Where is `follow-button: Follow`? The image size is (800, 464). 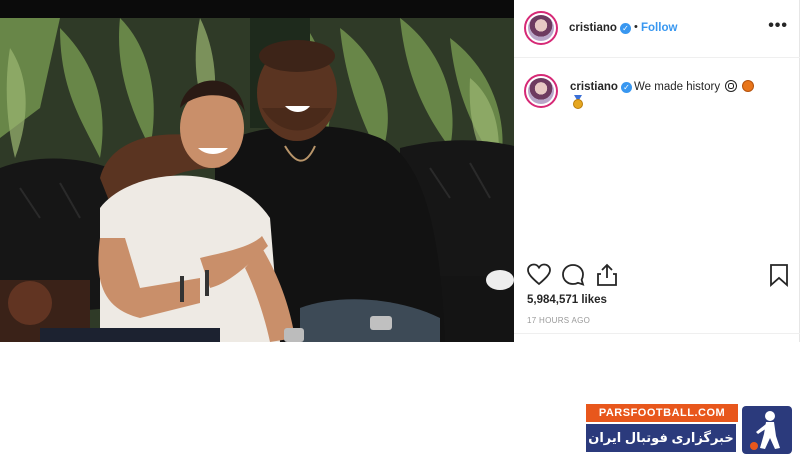
follow-button: Follow is located at coordinates (659, 28).